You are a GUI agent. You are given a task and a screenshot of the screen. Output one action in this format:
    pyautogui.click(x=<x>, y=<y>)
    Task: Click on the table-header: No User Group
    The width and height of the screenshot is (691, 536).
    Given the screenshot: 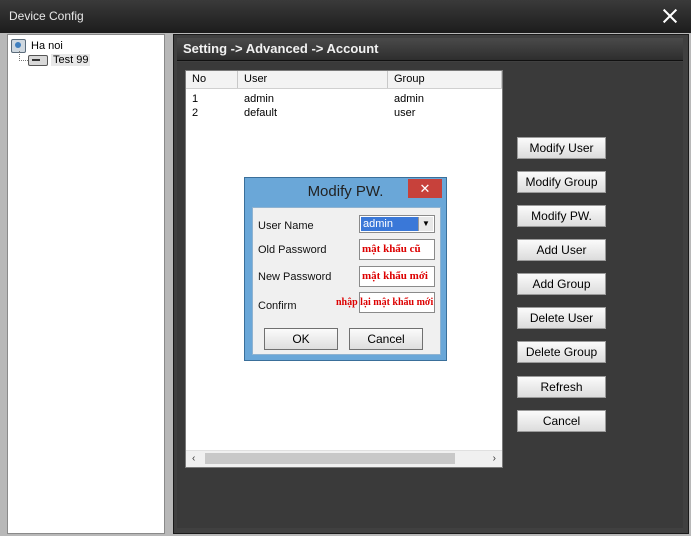 What is the action you would take?
    pyautogui.click(x=344, y=80)
    